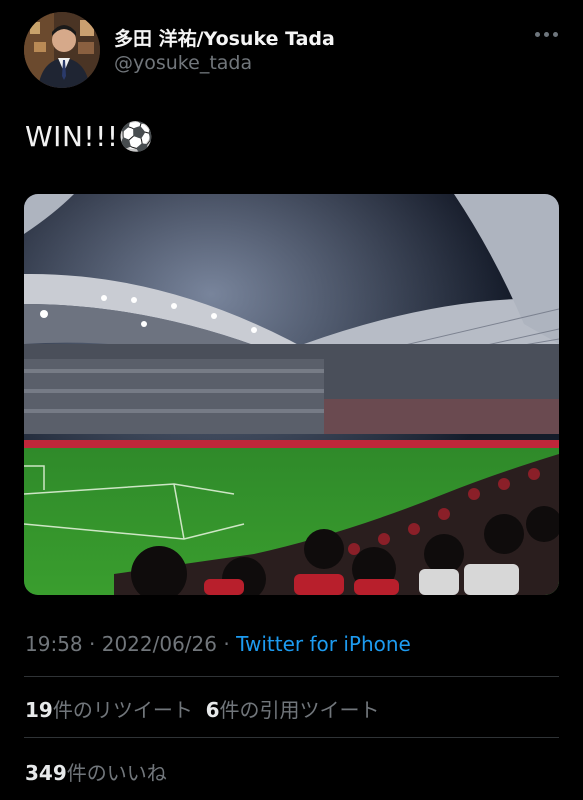  I want to click on author-name: 多田 洋祐/Yosuke Tada, so click(224, 37).